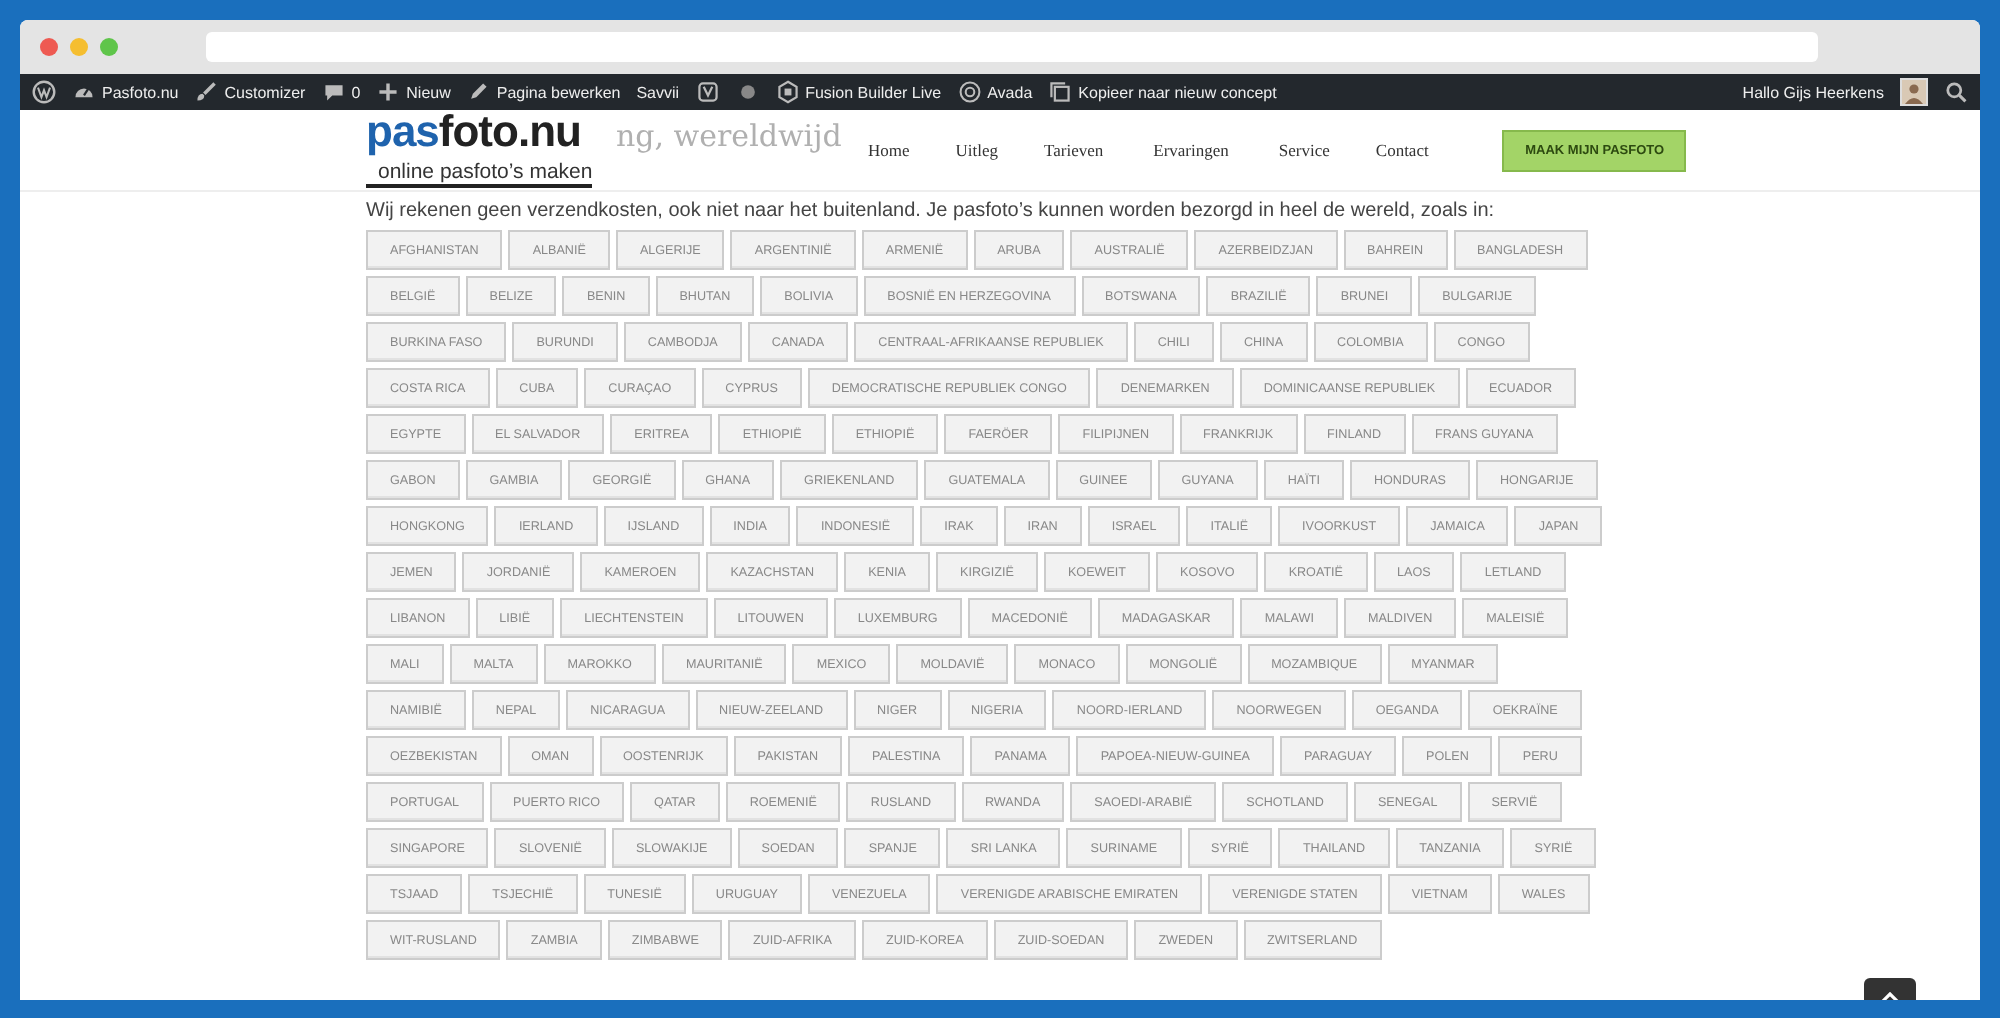 The height and width of the screenshot is (1018, 2000). I want to click on chevron-up-icon, so click(1890, 995).